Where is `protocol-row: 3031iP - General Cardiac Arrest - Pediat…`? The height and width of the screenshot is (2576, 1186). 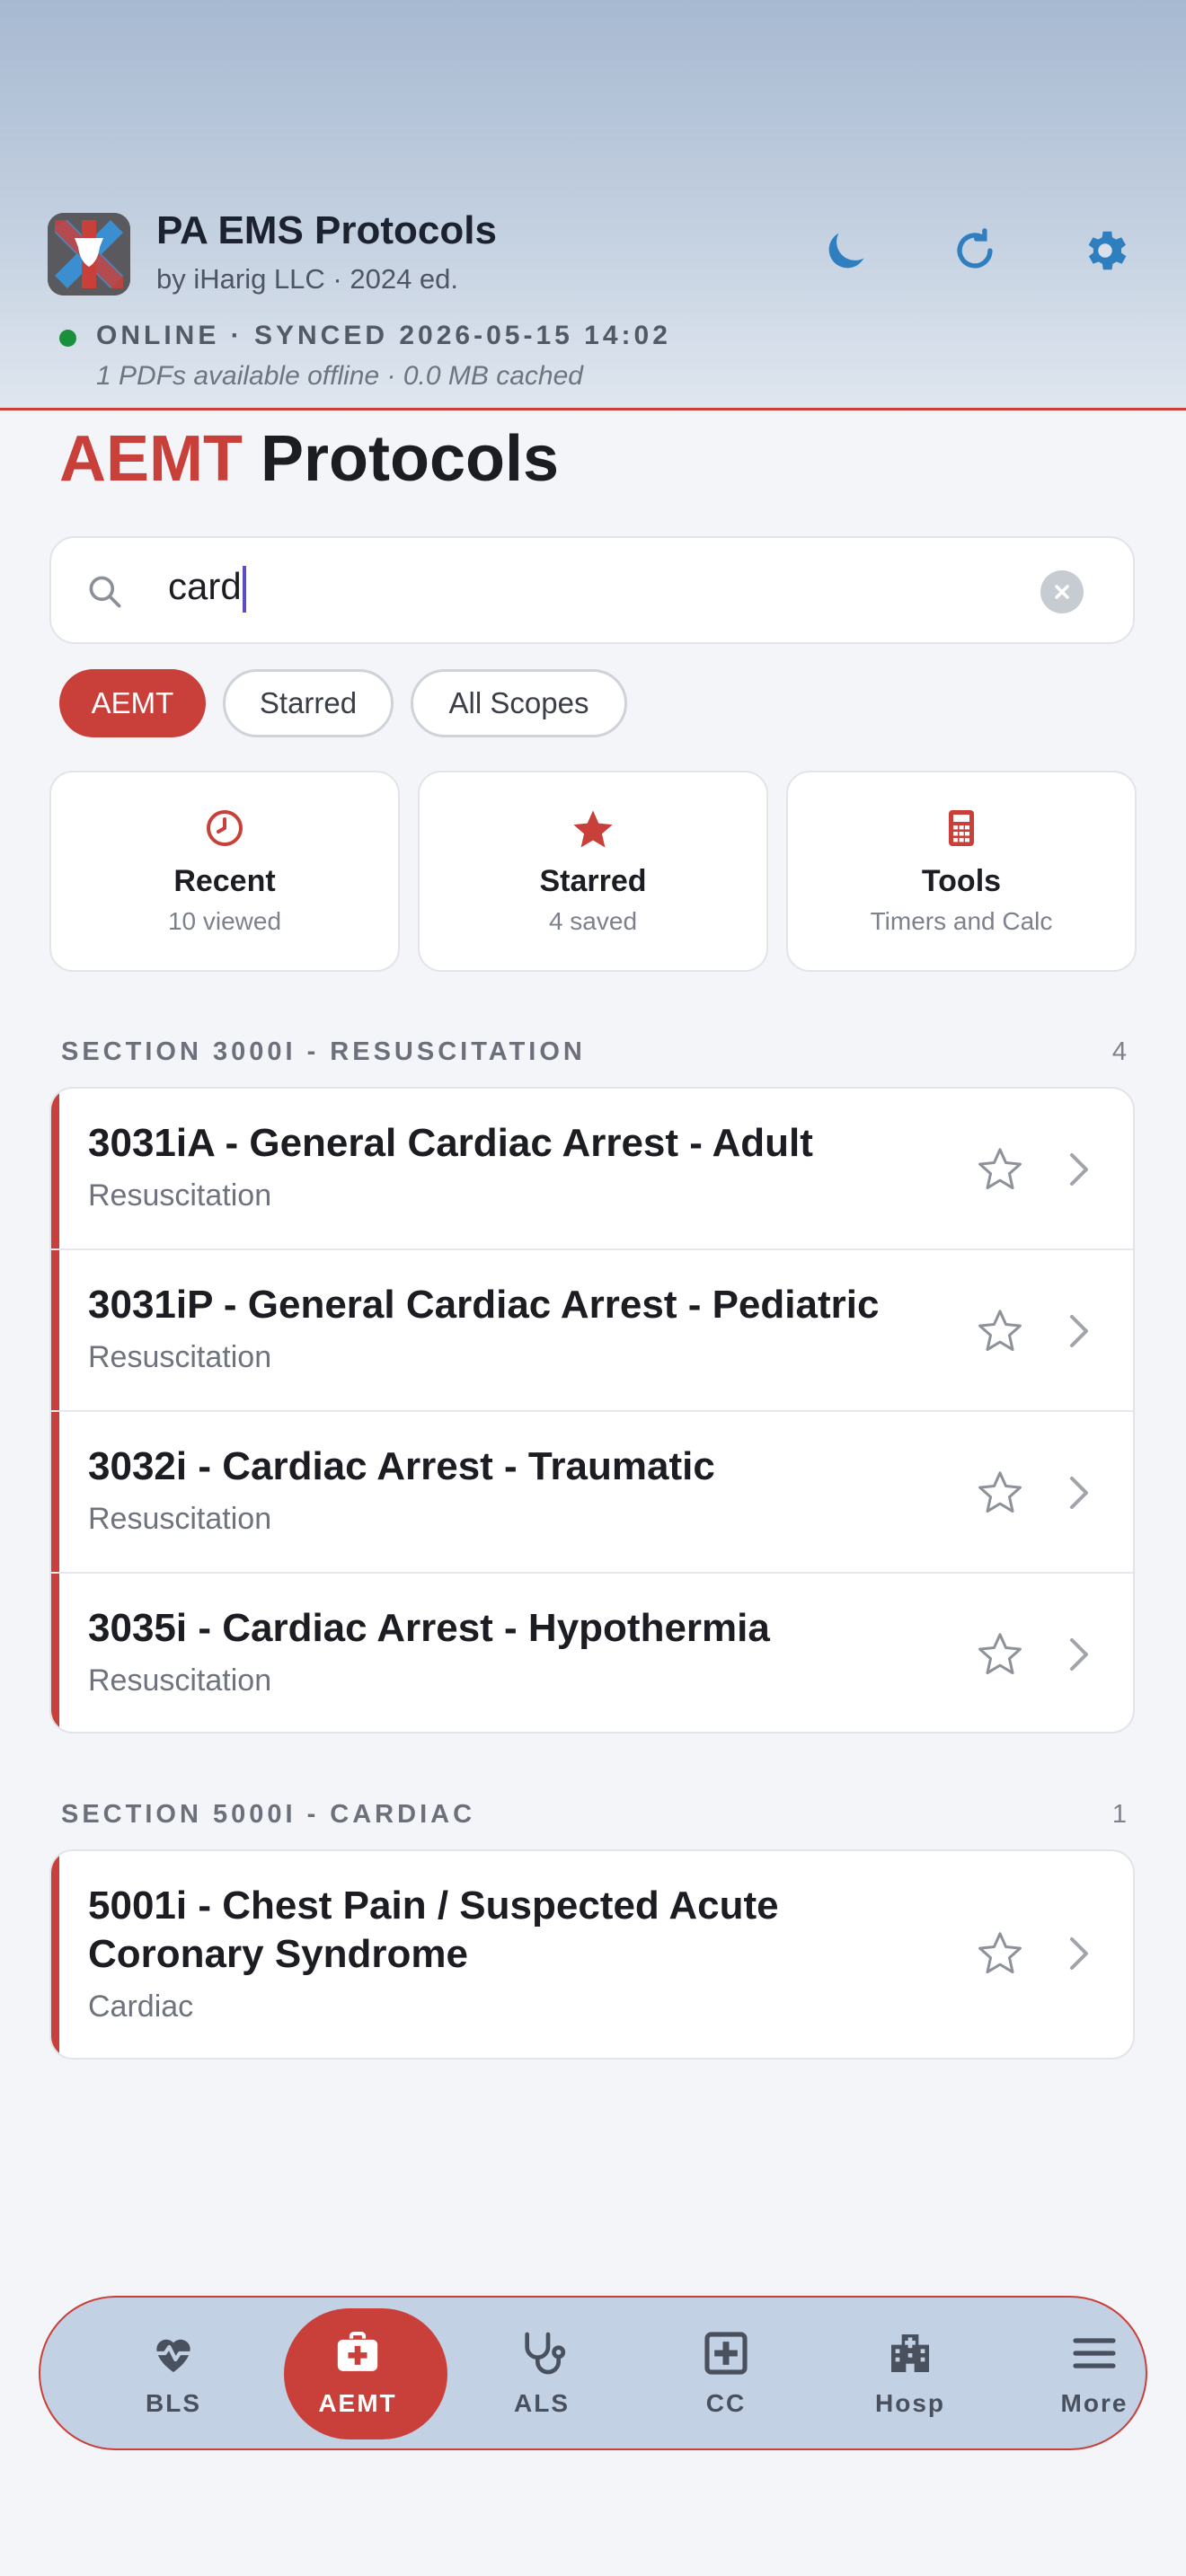
protocol-row: 3031iP - General Cardiac Arrest - Pediat… is located at coordinates (592, 1331).